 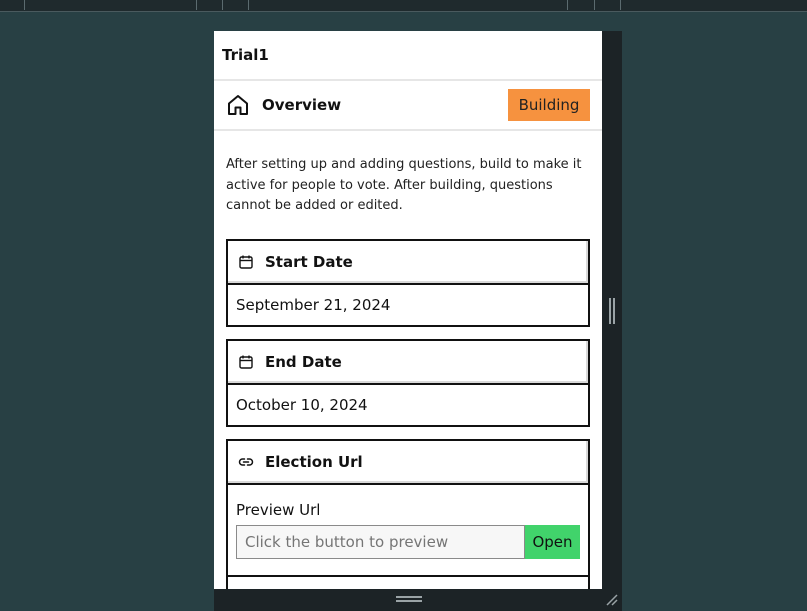 I want to click on election-url-title: Election Url, so click(x=314, y=462).